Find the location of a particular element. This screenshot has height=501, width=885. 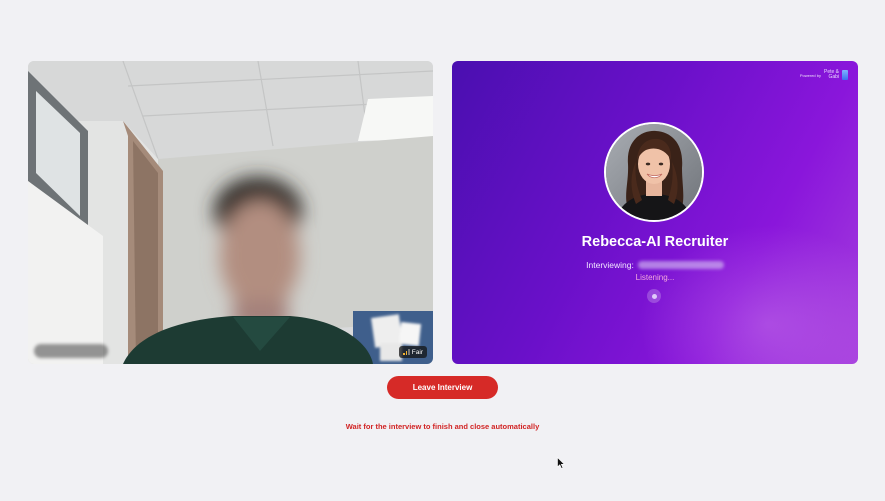

powered-by-label: Powered by is located at coordinates (810, 75).